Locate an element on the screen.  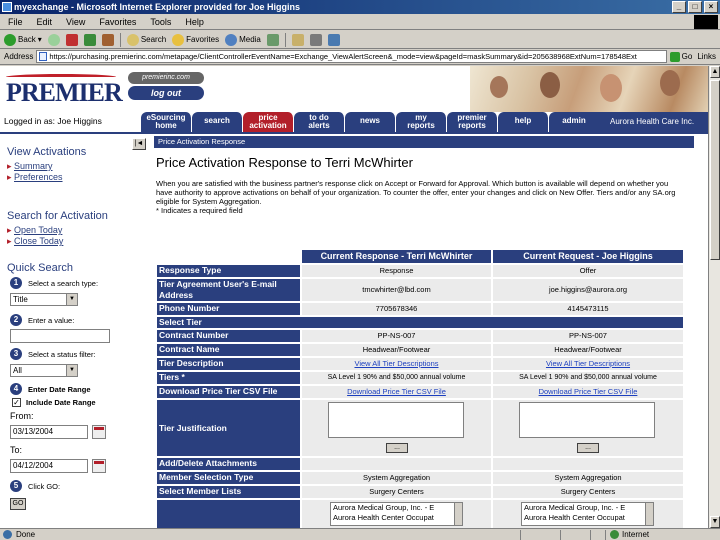
print-icon is located at coordinates (315, 39).